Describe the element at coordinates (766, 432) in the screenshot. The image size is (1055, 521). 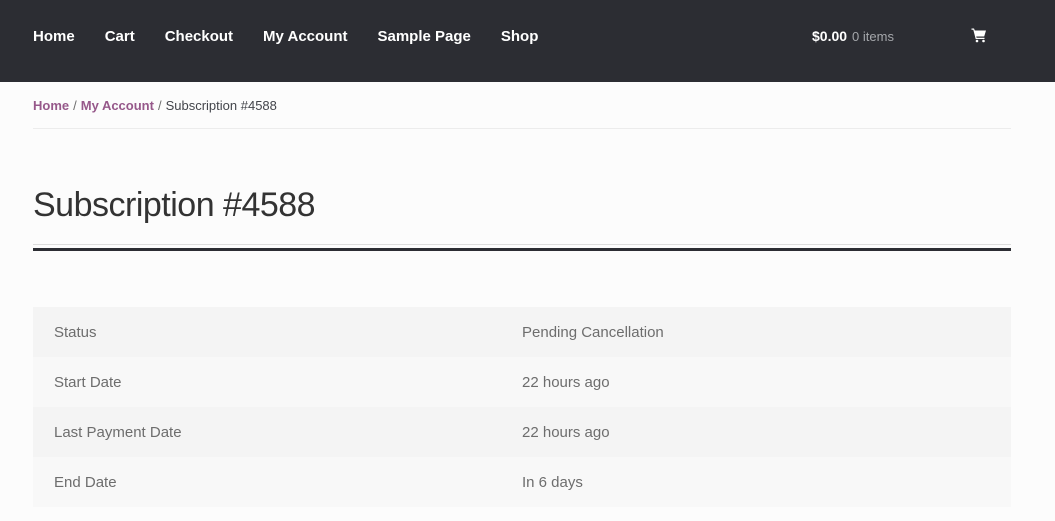
I see `row-value-last-payment-date: 22 hours ago` at that location.